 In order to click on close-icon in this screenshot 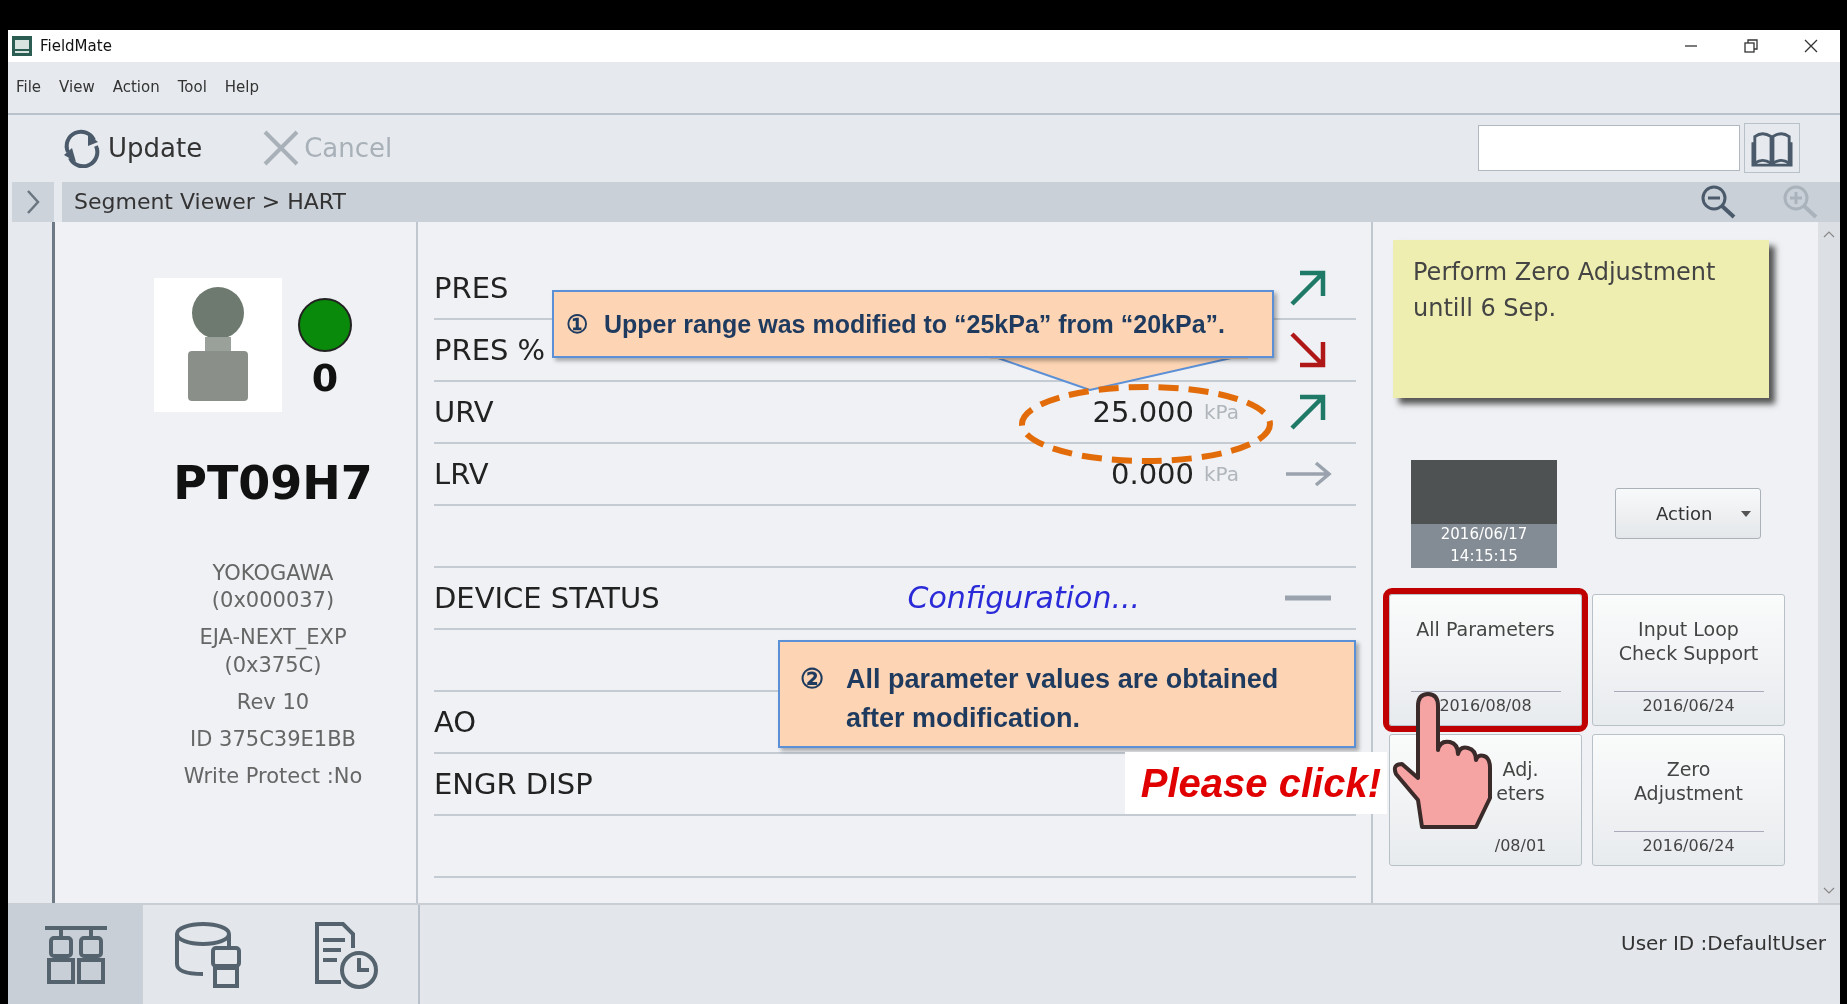, I will do `click(1811, 45)`.